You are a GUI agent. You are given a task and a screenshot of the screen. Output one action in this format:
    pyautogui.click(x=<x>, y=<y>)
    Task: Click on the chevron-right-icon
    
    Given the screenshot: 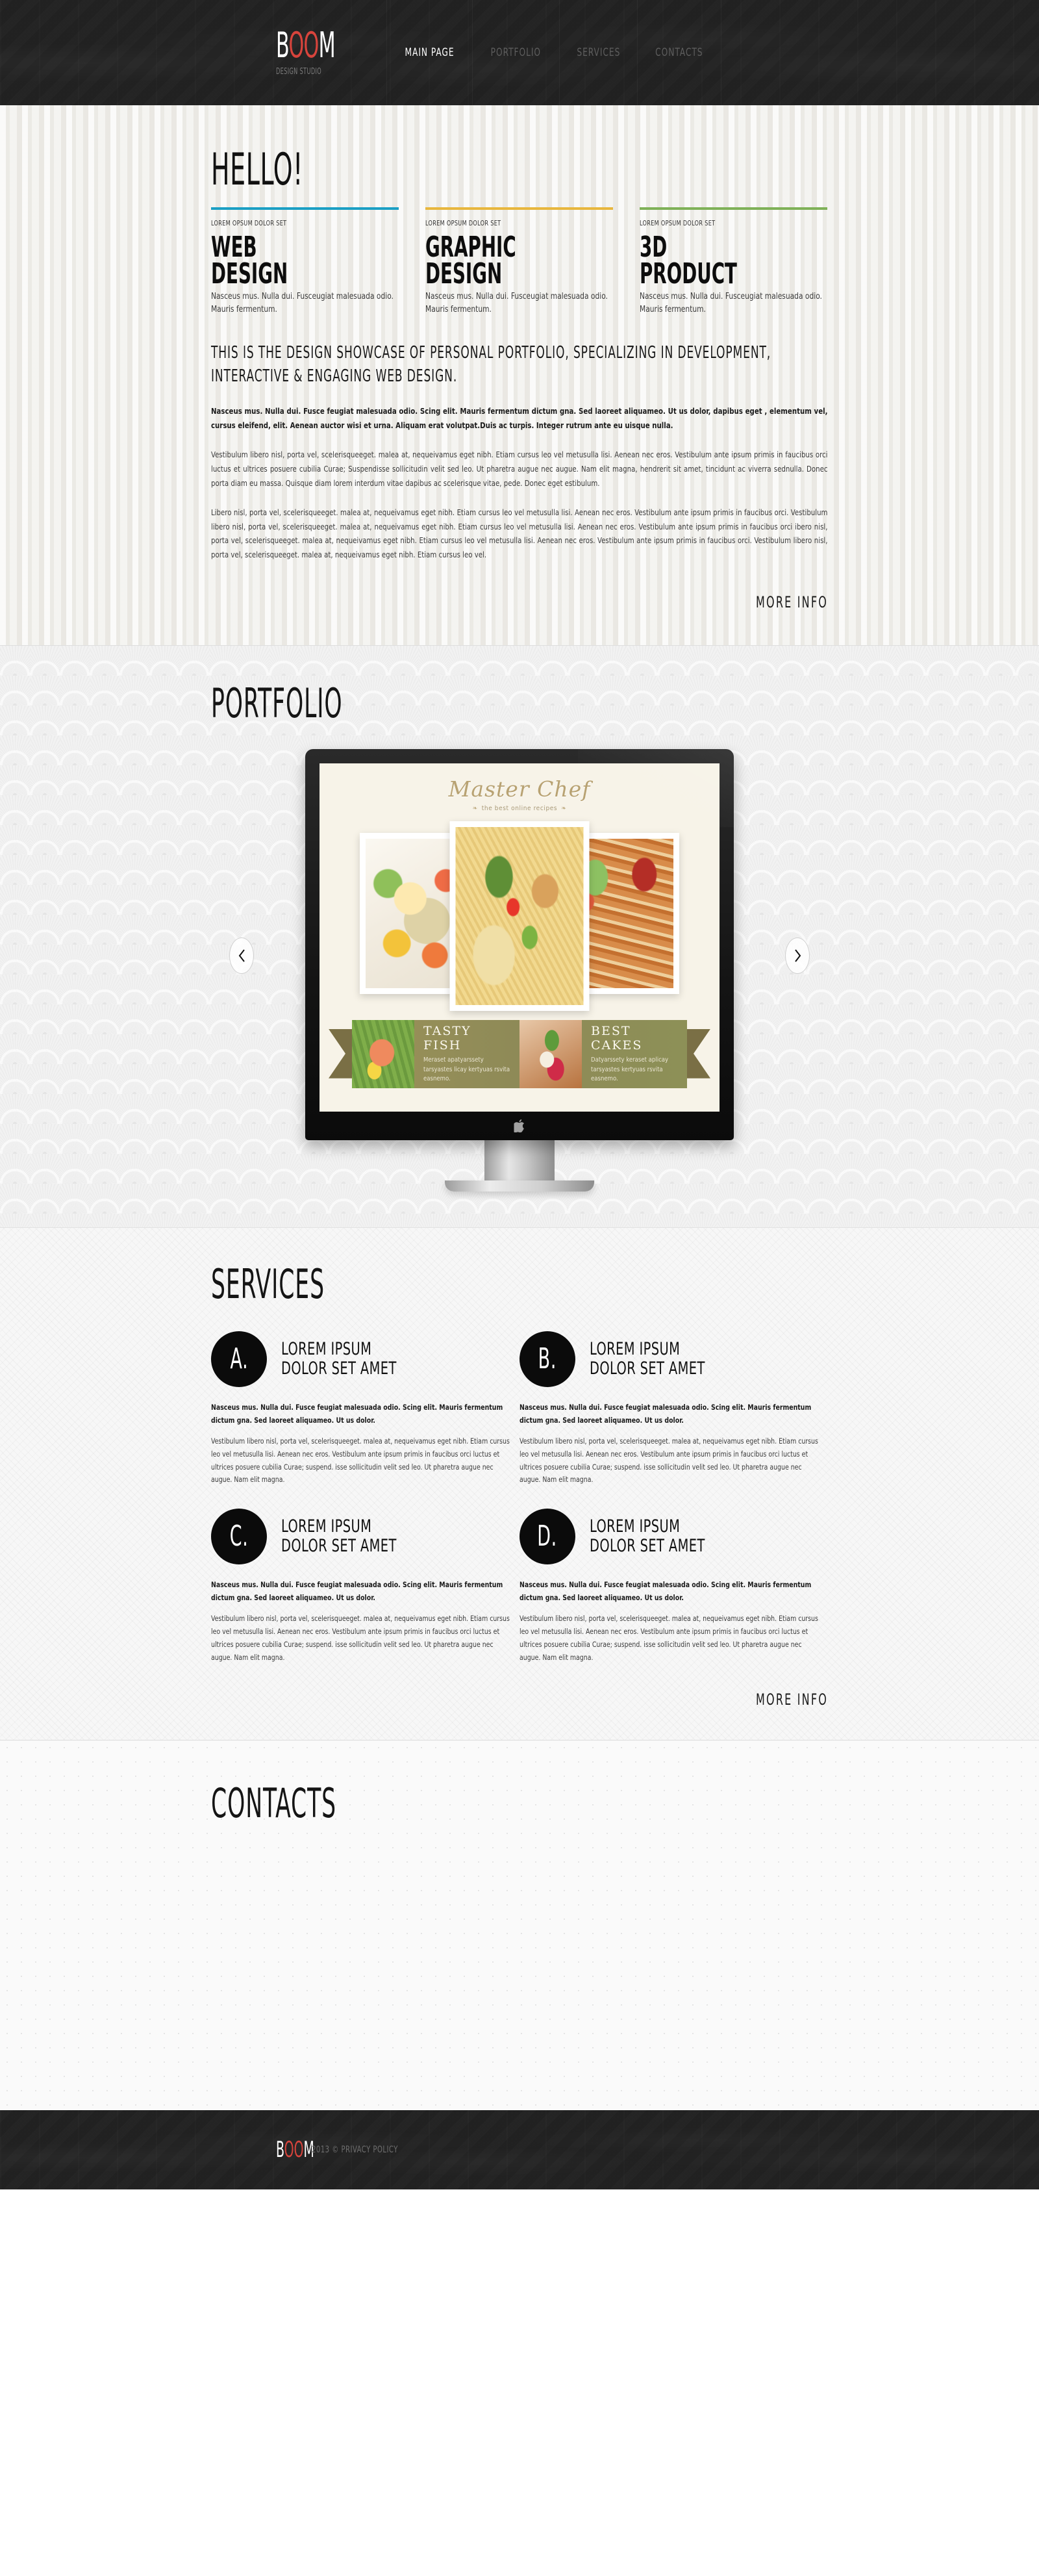 What is the action you would take?
    pyautogui.click(x=797, y=955)
    